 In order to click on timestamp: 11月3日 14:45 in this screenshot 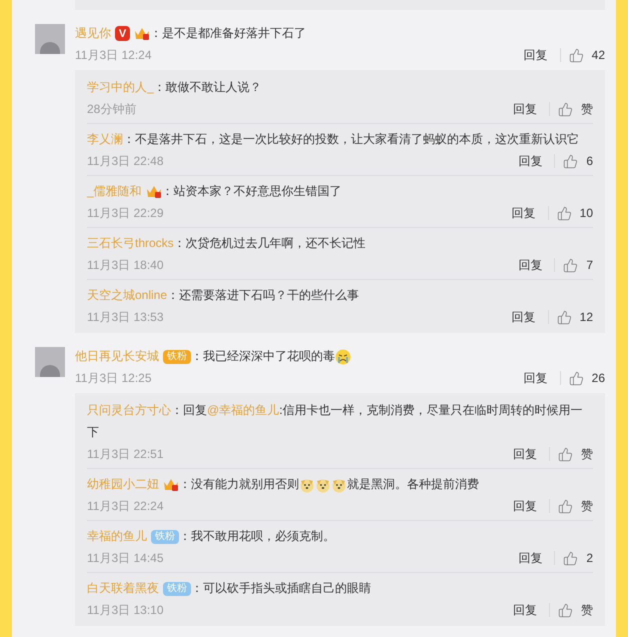, I will do `click(125, 558)`.